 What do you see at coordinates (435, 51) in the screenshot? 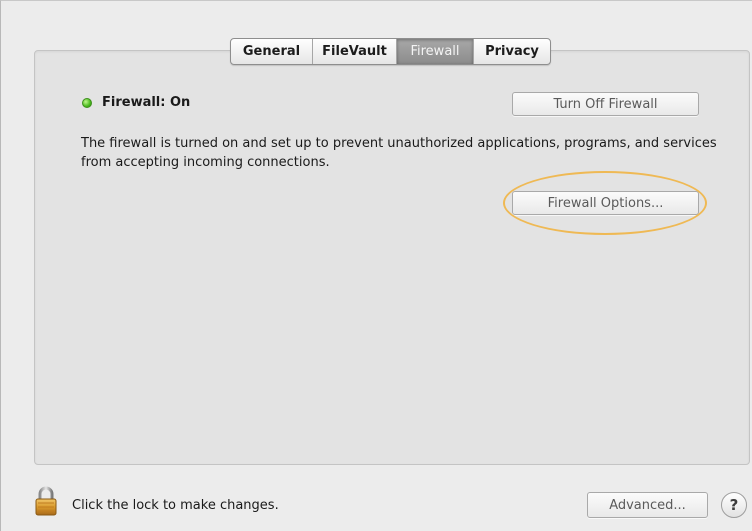
I see `tab-firewall: Firewall` at bounding box center [435, 51].